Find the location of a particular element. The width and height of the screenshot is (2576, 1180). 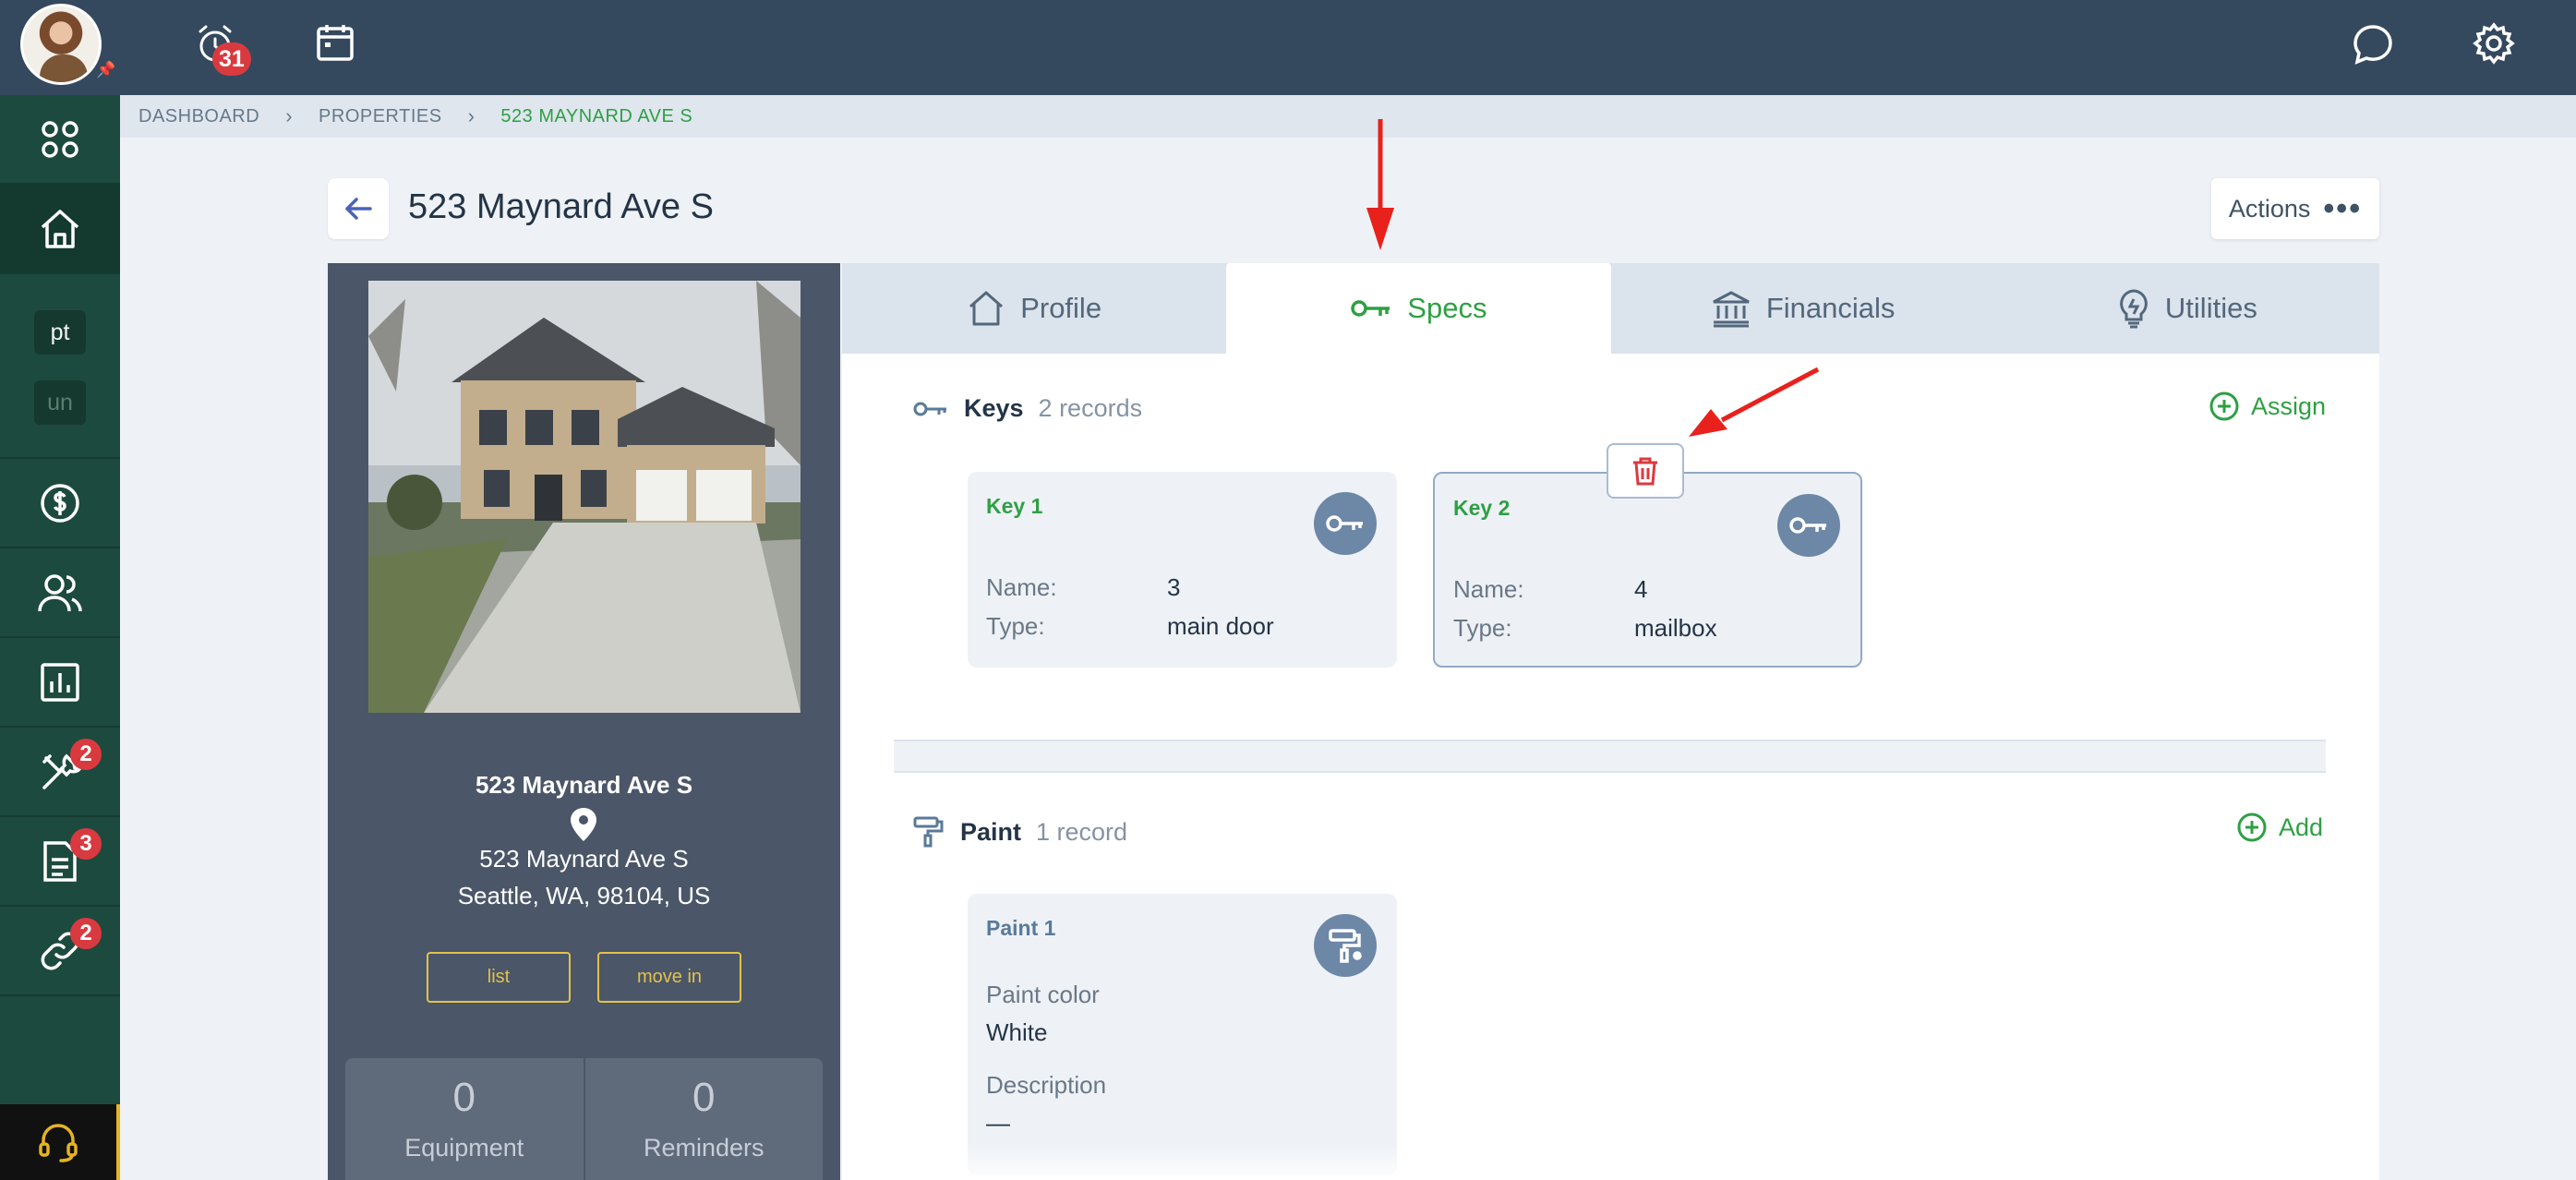

assign-button: Assign is located at coordinates (2267, 406).